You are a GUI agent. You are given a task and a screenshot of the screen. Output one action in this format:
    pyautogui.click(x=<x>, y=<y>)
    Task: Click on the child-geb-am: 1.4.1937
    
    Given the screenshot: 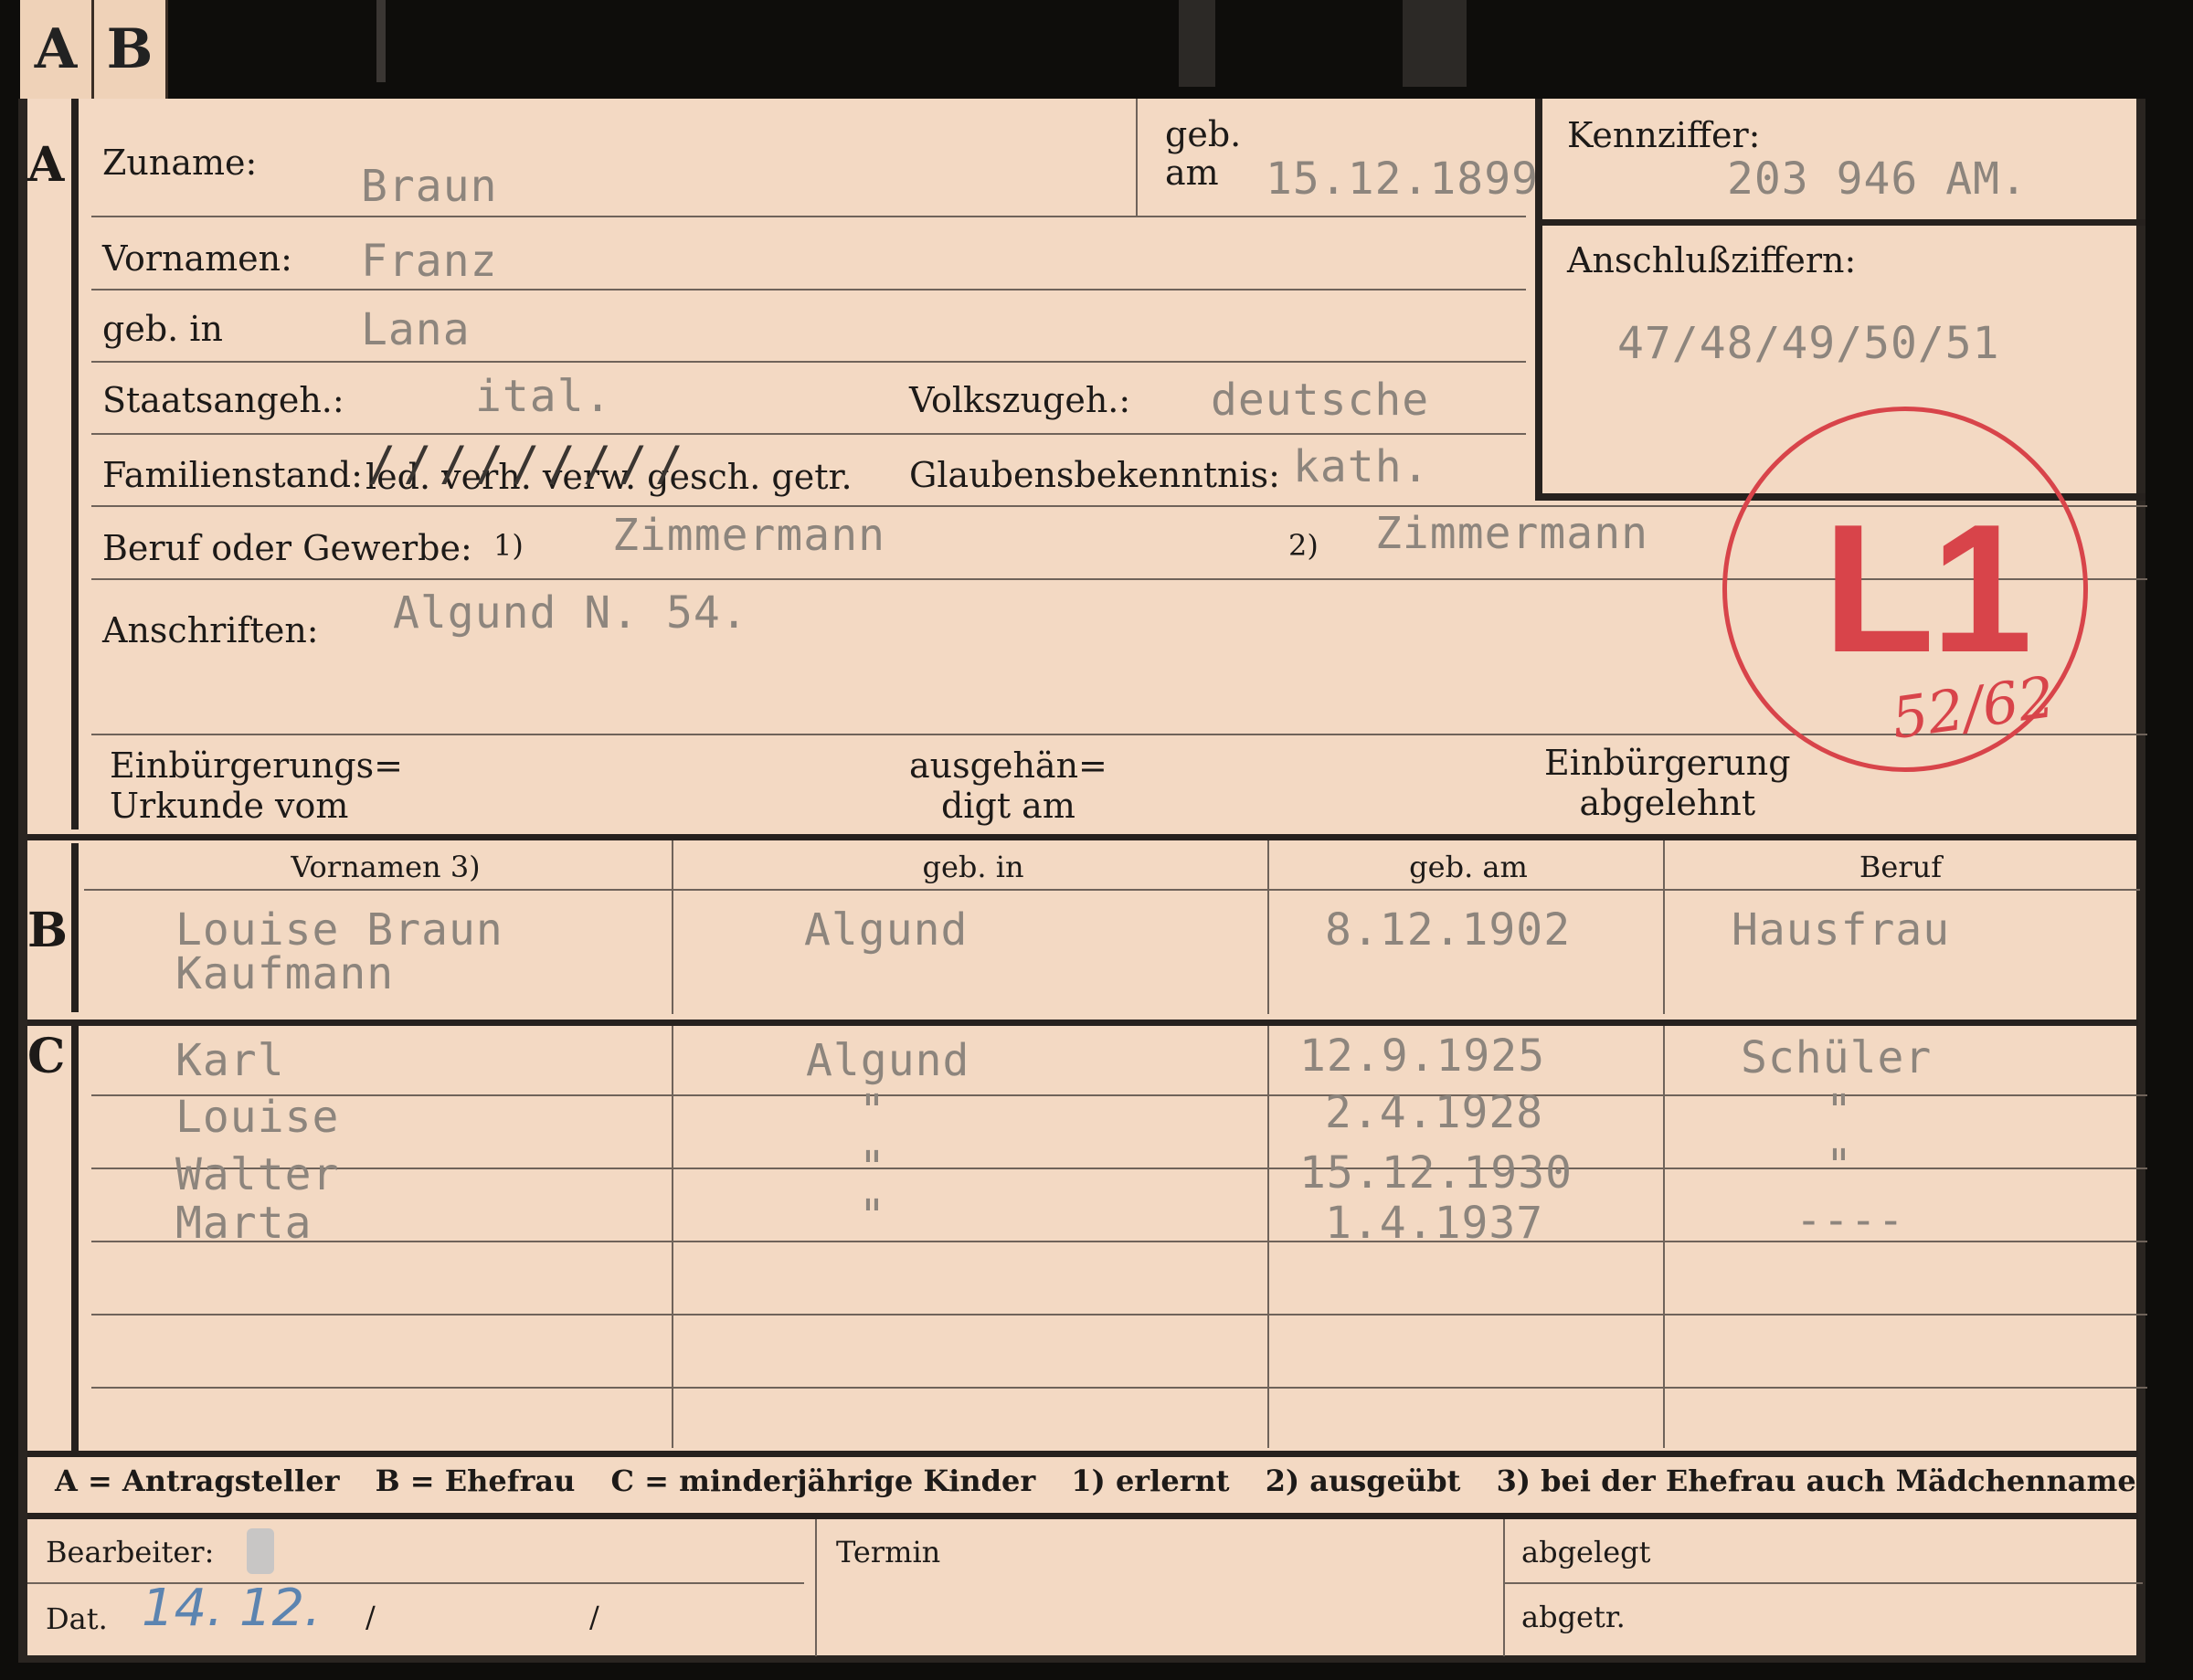 What is the action you would take?
    pyautogui.click(x=1434, y=1223)
    